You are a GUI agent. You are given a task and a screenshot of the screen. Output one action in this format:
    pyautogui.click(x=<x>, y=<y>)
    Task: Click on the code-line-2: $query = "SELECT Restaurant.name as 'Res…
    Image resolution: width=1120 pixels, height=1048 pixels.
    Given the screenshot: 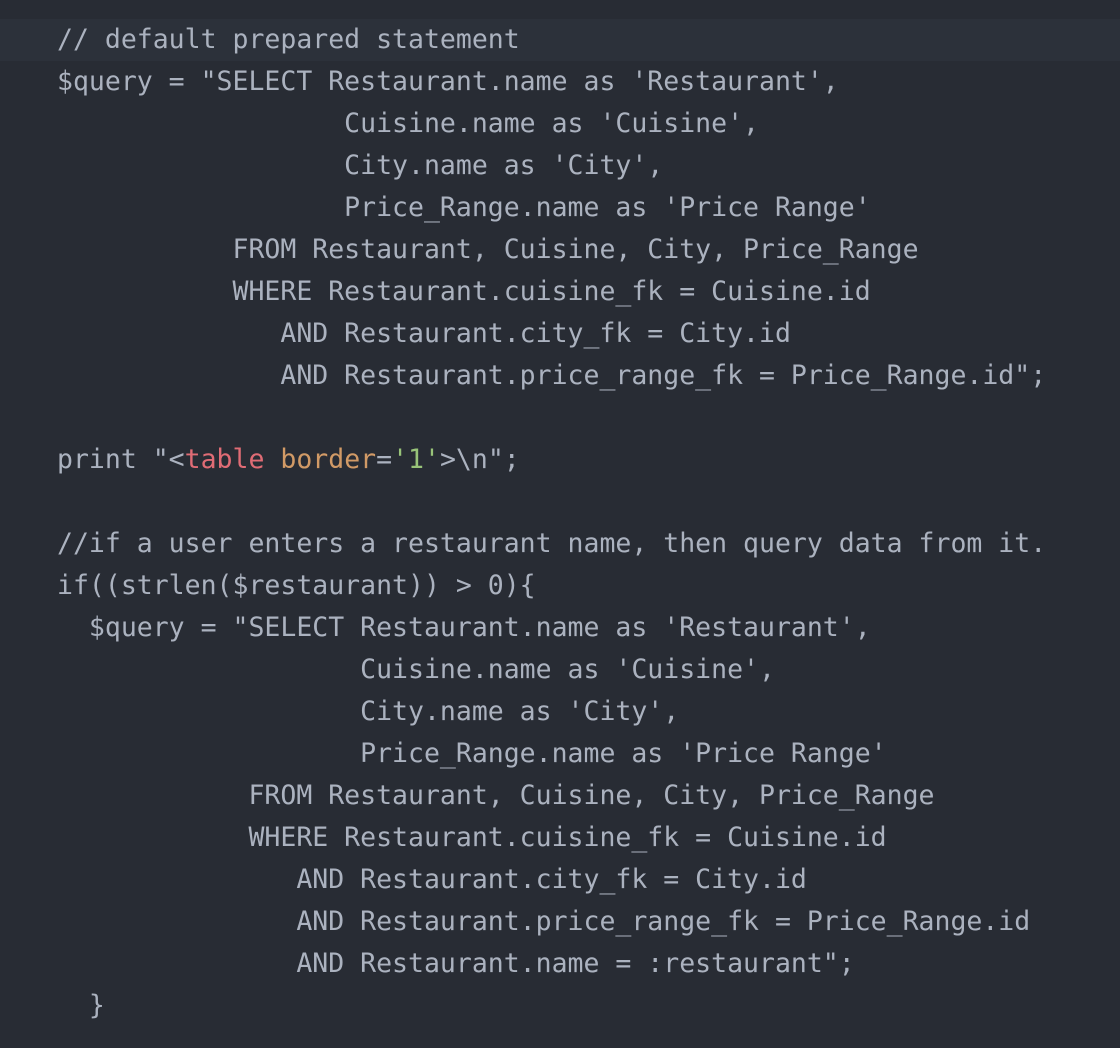 What is the action you would take?
    pyautogui.click(x=448, y=81)
    